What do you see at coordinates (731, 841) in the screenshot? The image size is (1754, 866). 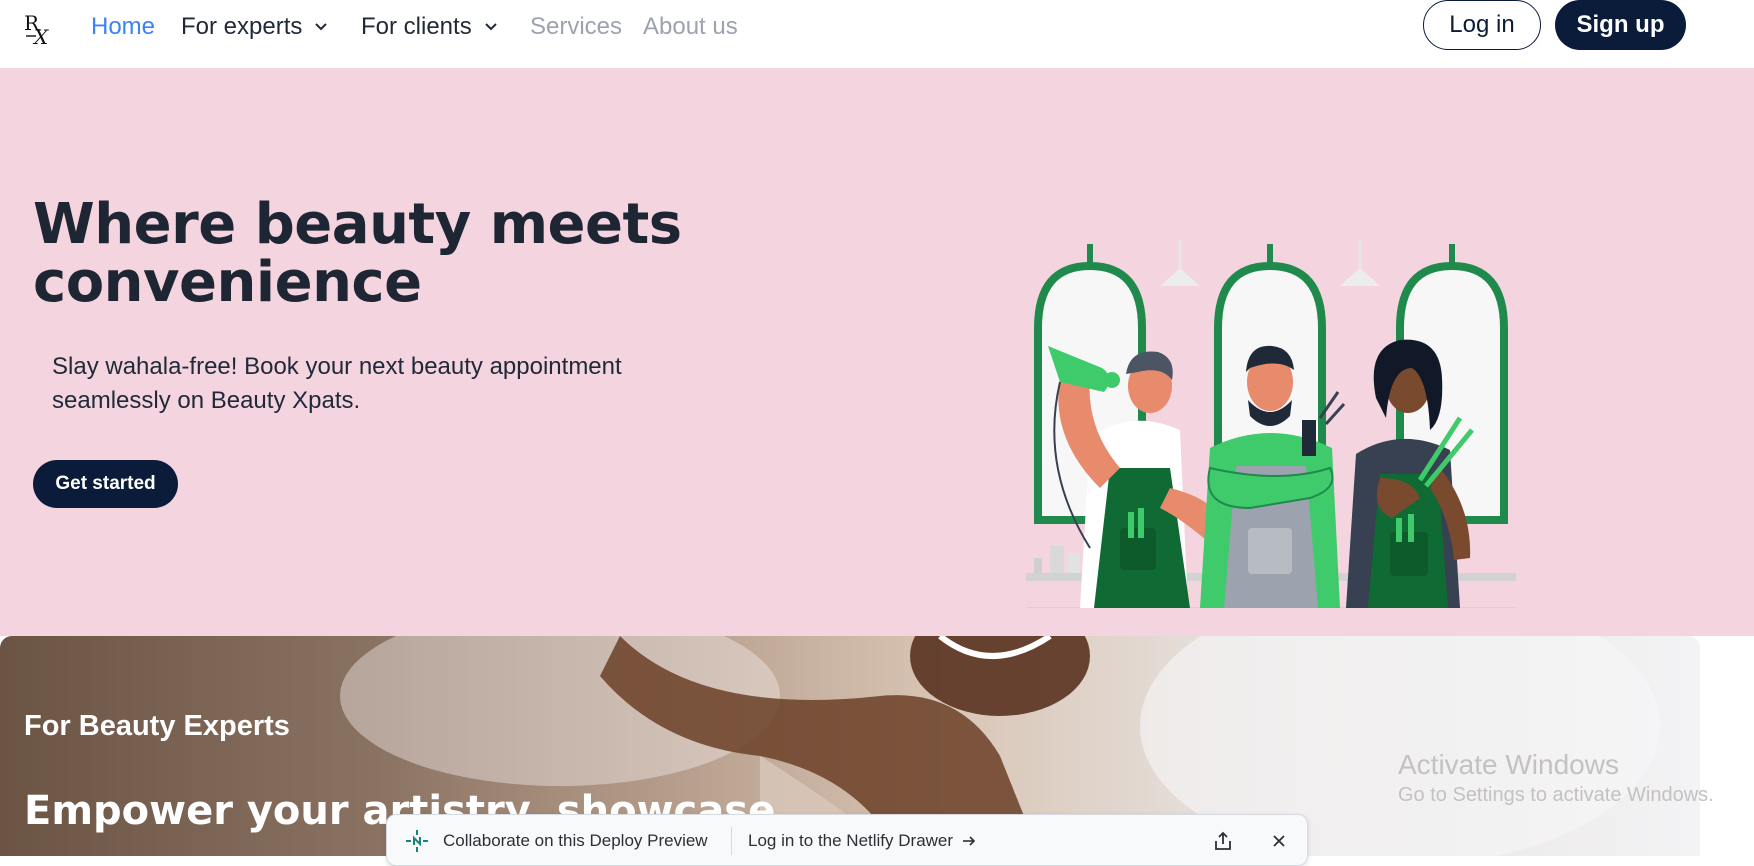 I see `netlify-divider` at bounding box center [731, 841].